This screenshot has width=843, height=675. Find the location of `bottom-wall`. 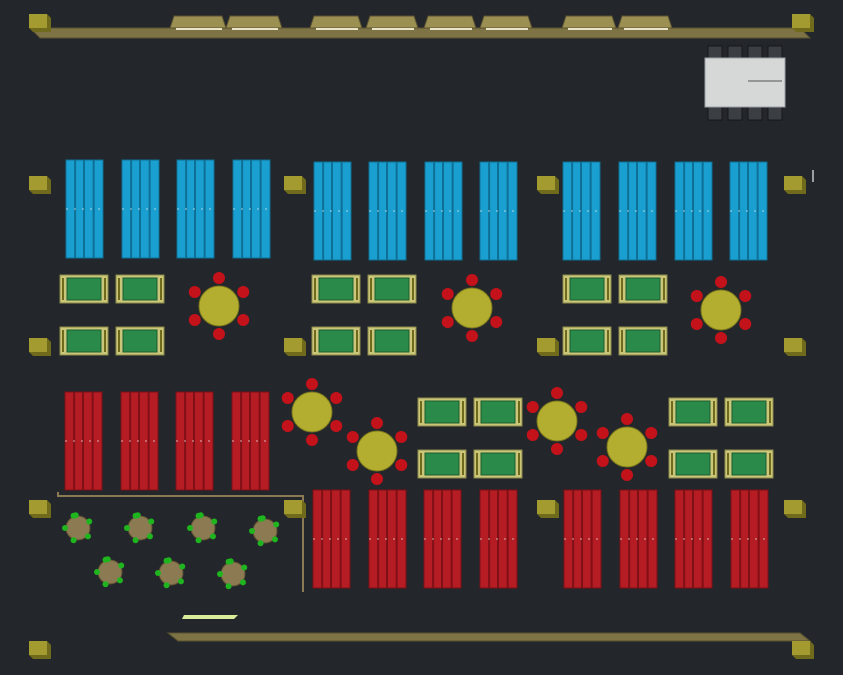

bottom-wall is located at coordinates (489, 637).